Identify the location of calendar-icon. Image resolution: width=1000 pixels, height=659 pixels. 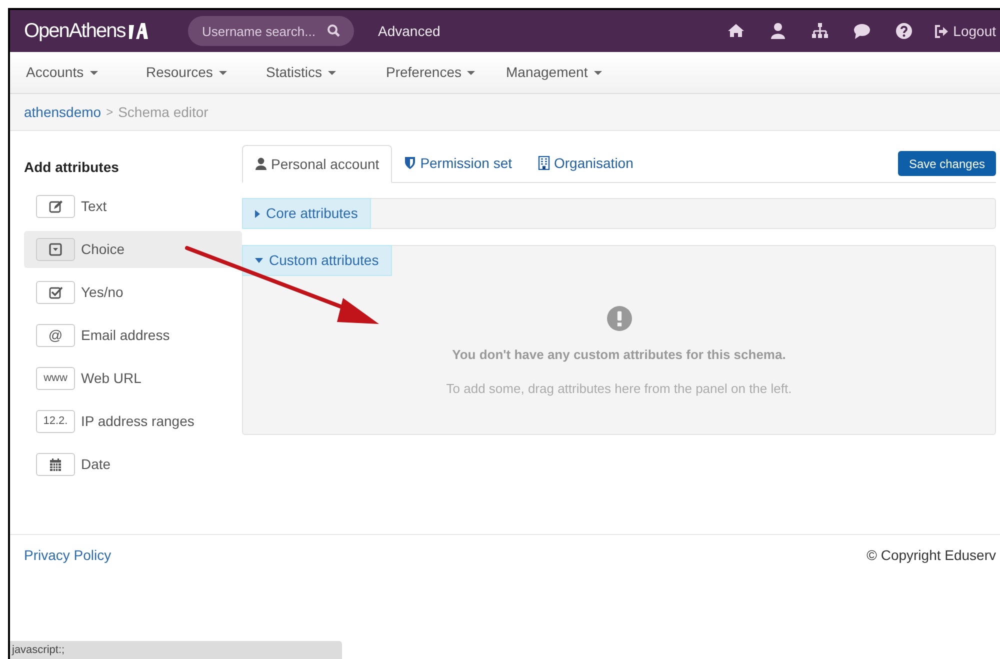
(55, 465).